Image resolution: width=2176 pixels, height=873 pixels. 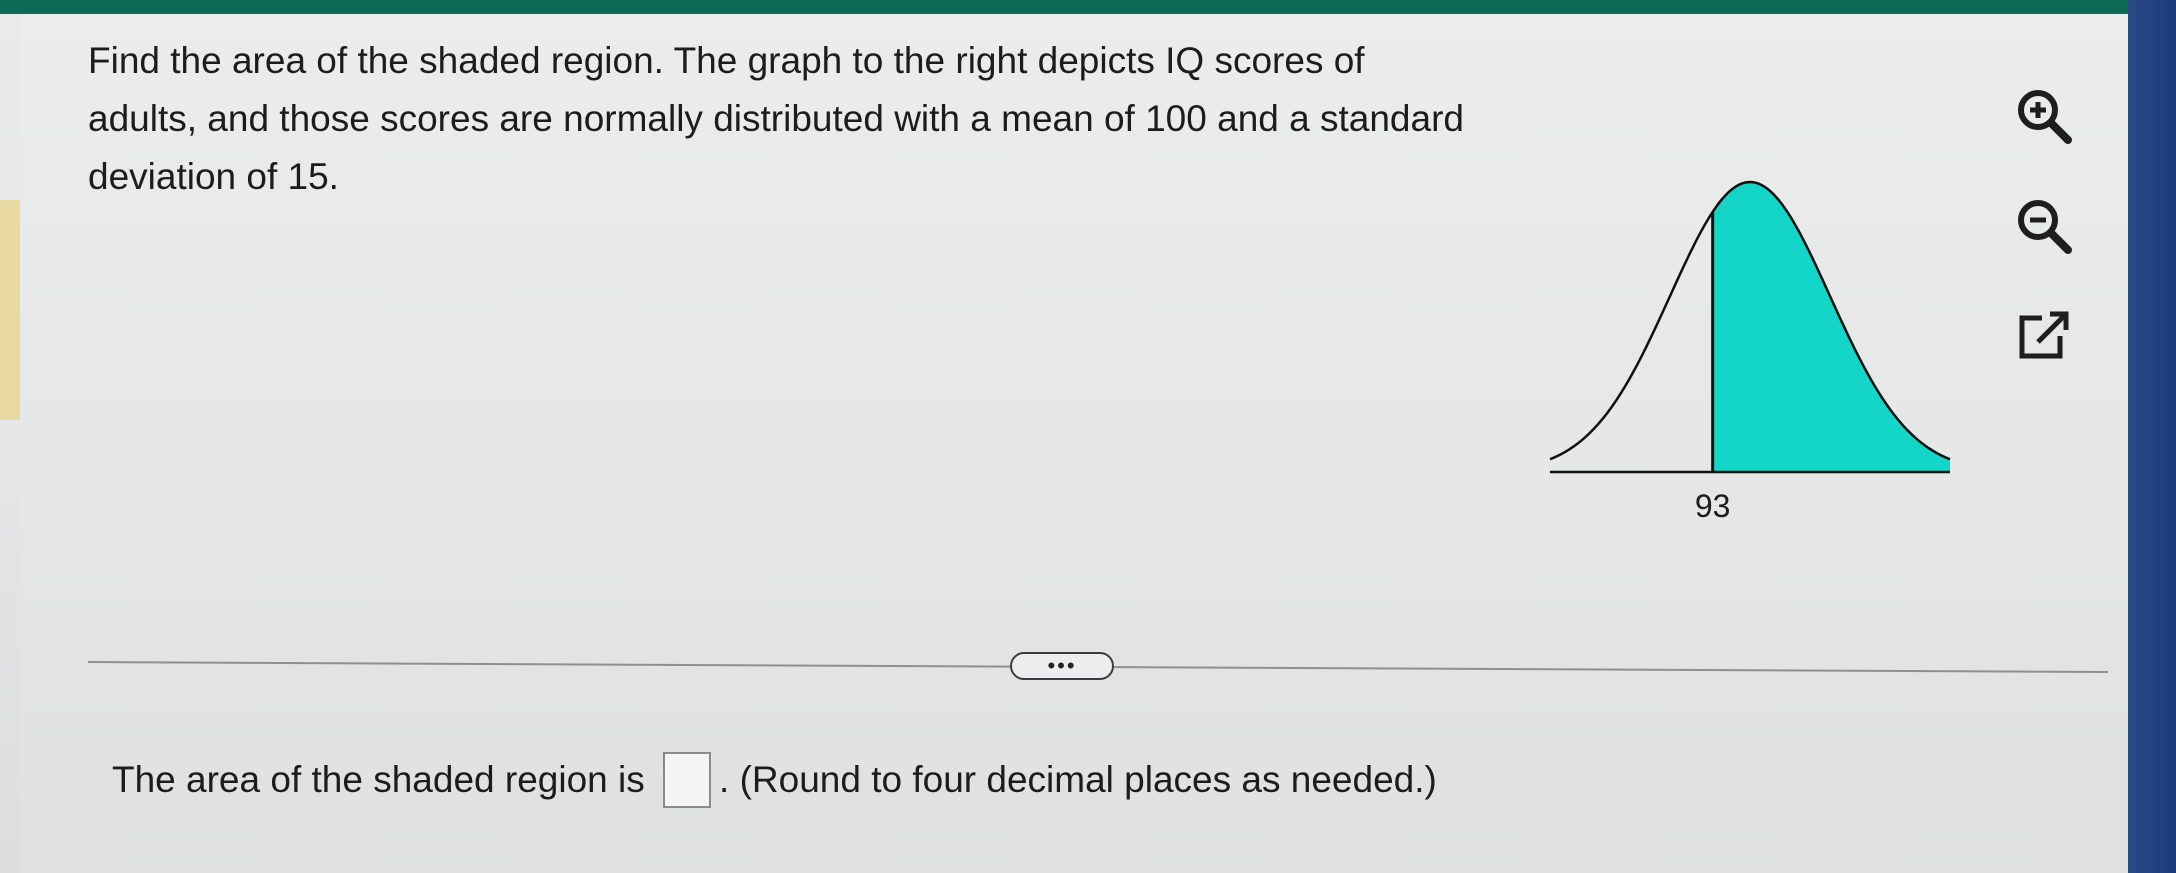 I want to click on zoom-out-icon, so click(x=2044, y=226).